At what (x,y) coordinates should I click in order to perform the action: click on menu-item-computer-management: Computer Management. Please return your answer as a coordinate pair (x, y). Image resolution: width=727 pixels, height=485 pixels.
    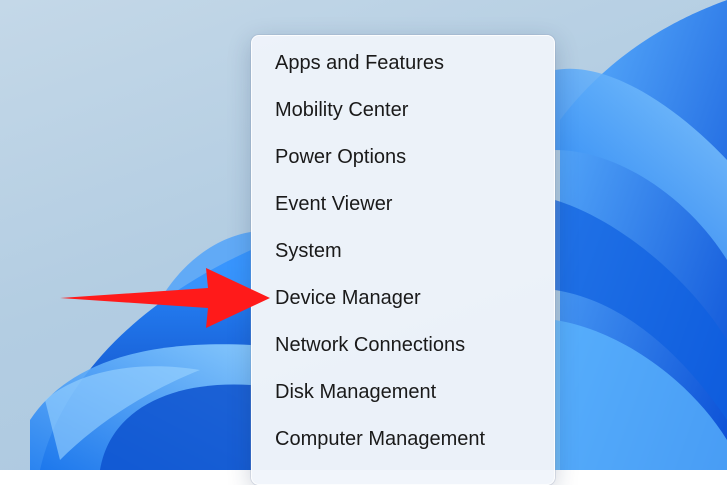
    Looking at the image, I should click on (403, 439).